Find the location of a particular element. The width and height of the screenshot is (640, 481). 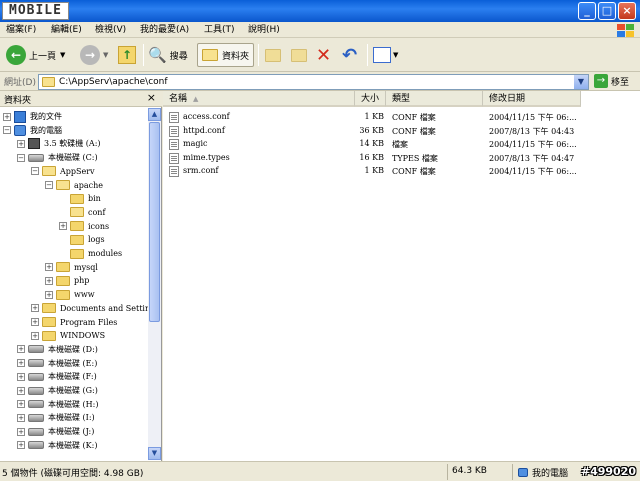

tree-item: + mysql is located at coordinates (71, 267).